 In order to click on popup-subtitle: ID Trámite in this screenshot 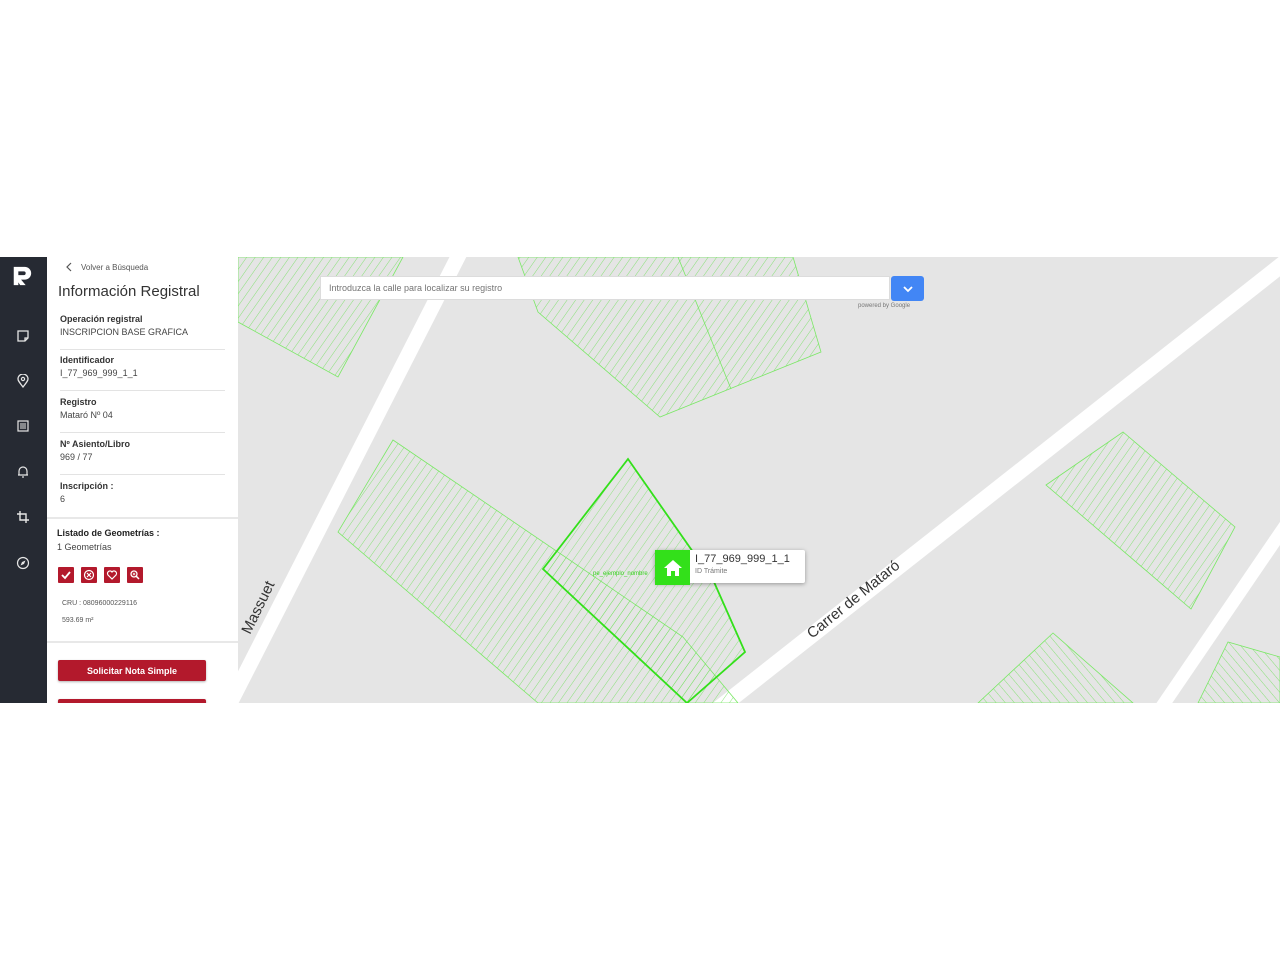, I will do `click(711, 571)`.